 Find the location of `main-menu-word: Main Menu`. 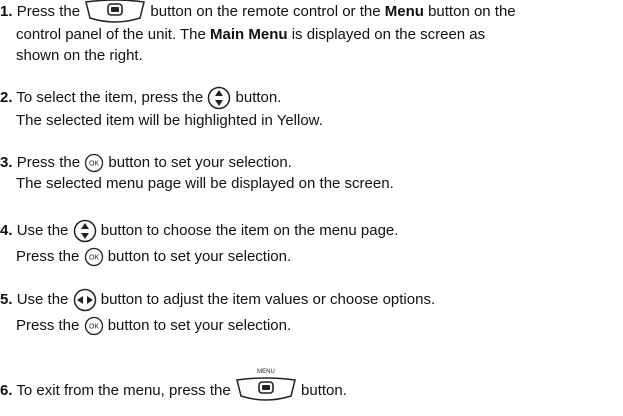

main-menu-word: Main Menu is located at coordinates (249, 34).